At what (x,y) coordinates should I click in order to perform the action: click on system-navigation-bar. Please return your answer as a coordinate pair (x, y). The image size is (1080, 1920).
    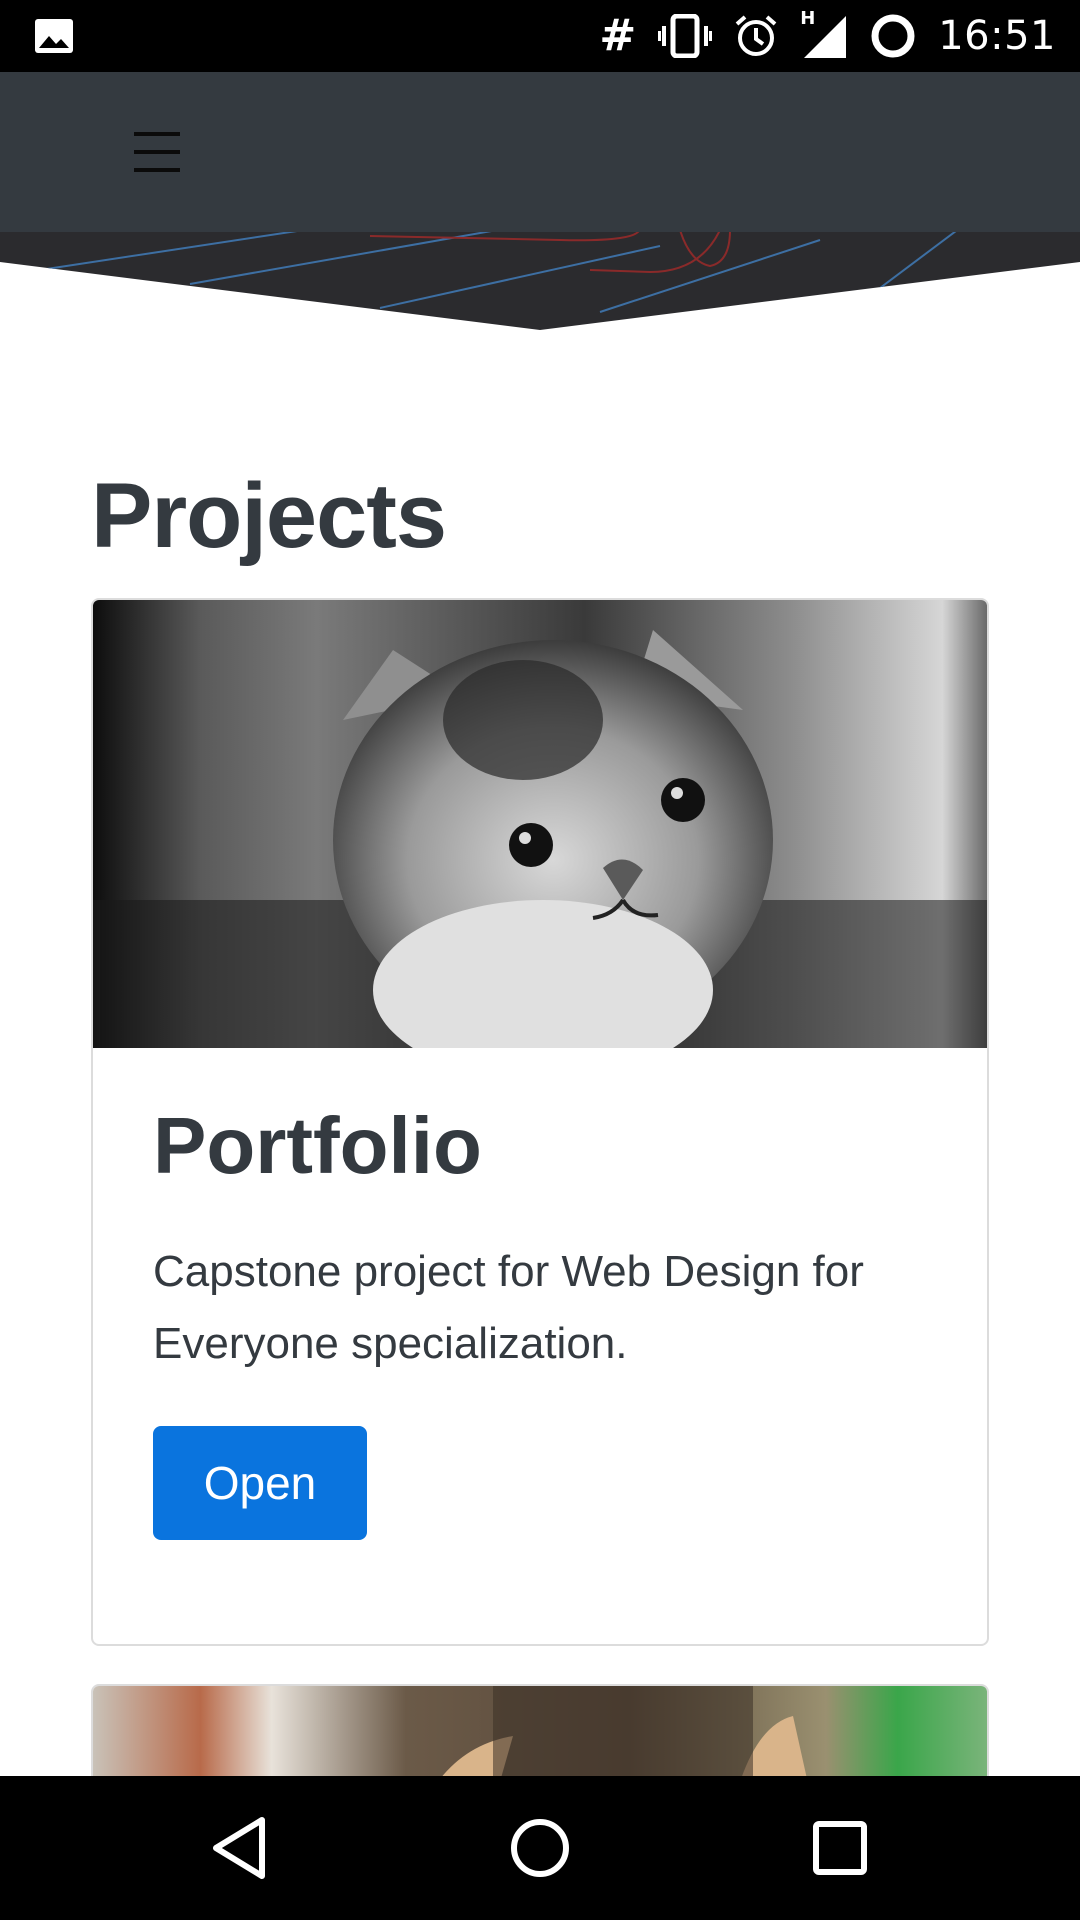
    Looking at the image, I should click on (540, 1848).